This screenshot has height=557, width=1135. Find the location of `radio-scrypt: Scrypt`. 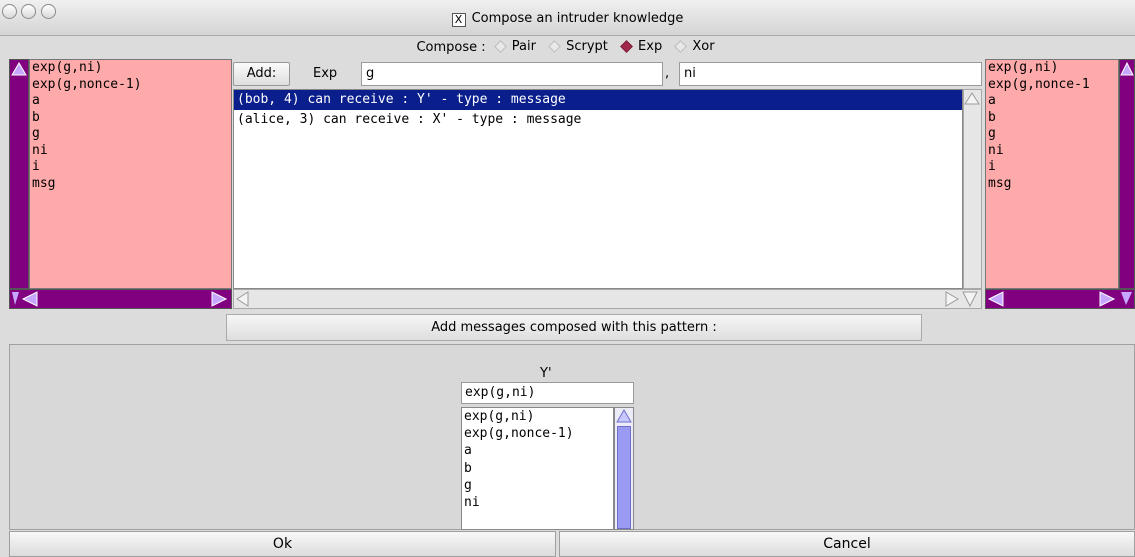

radio-scrypt: Scrypt is located at coordinates (576, 46).